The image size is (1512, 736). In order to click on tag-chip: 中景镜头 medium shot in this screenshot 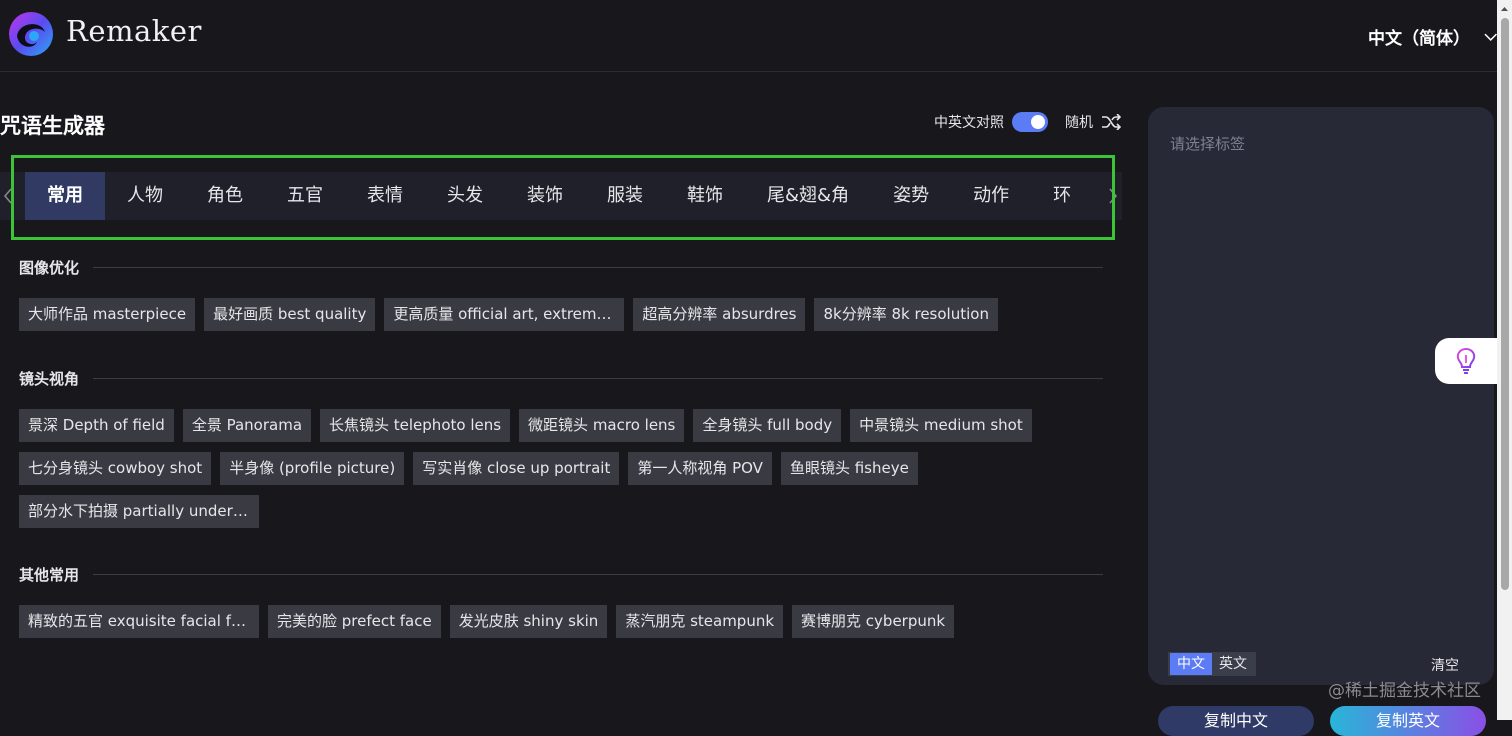, I will do `click(941, 425)`.